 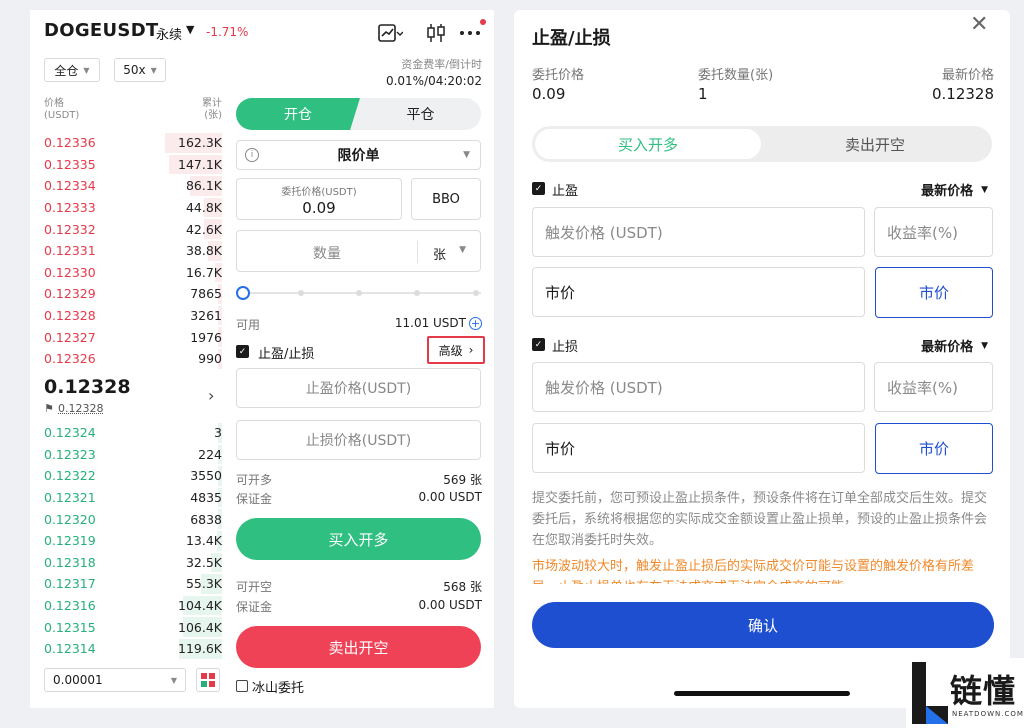 What do you see at coordinates (70, 454) in the screenshot?
I see `order-price: 0.12323` at bounding box center [70, 454].